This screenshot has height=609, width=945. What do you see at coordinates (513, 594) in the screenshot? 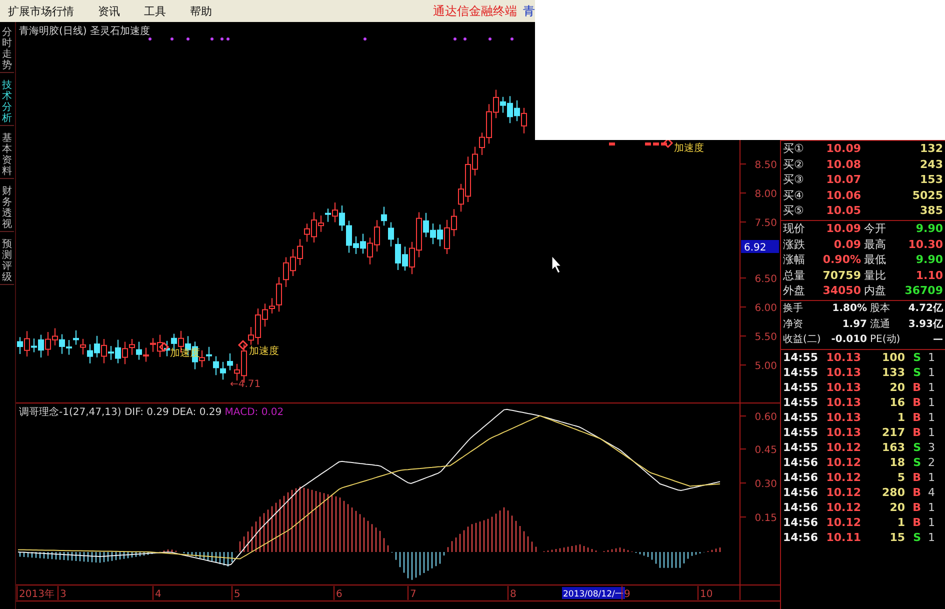
I see `date-axis-label: 8` at bounding box center [513, 594].